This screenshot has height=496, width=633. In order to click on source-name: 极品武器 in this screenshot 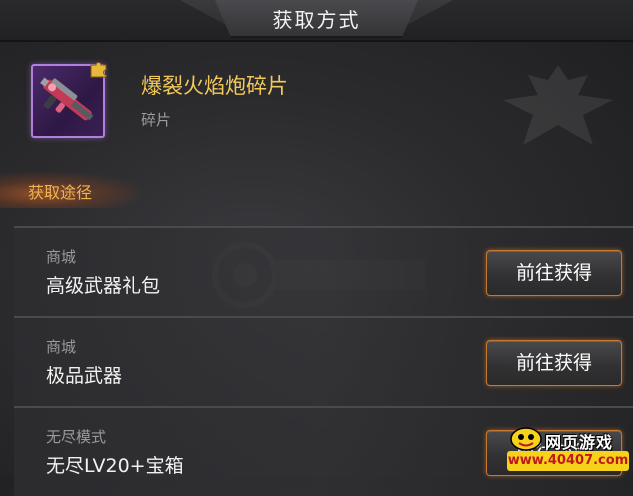, I will do `click(84, 376)`.